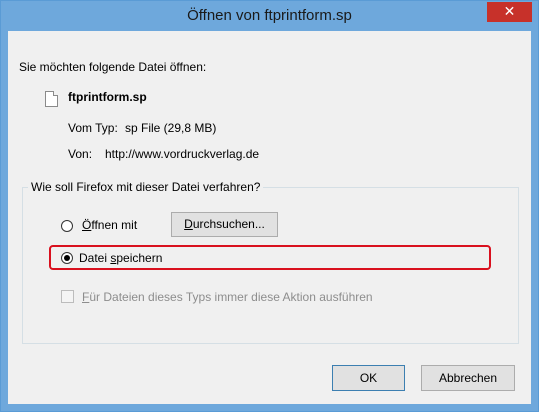 The width and height of the screenshot is (539, 412). I want to click on file-icon, so click(51, 99).